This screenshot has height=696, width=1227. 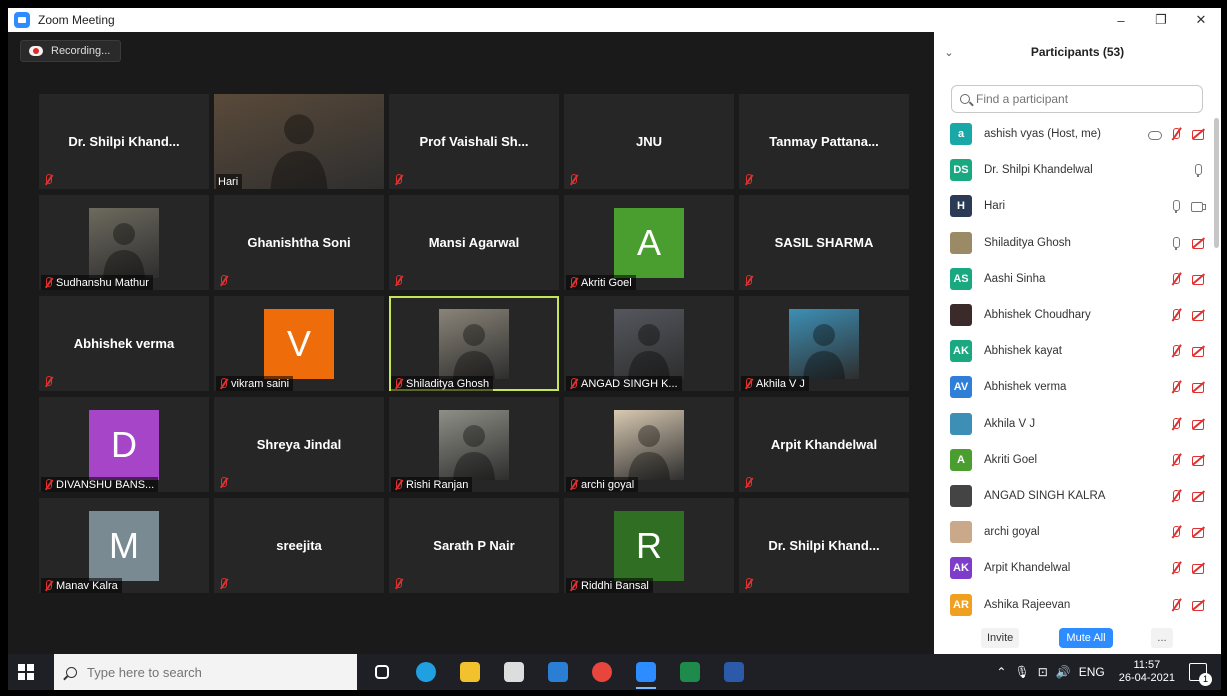 I want to click on minimize-button: –, so click(x=1121, y=20).